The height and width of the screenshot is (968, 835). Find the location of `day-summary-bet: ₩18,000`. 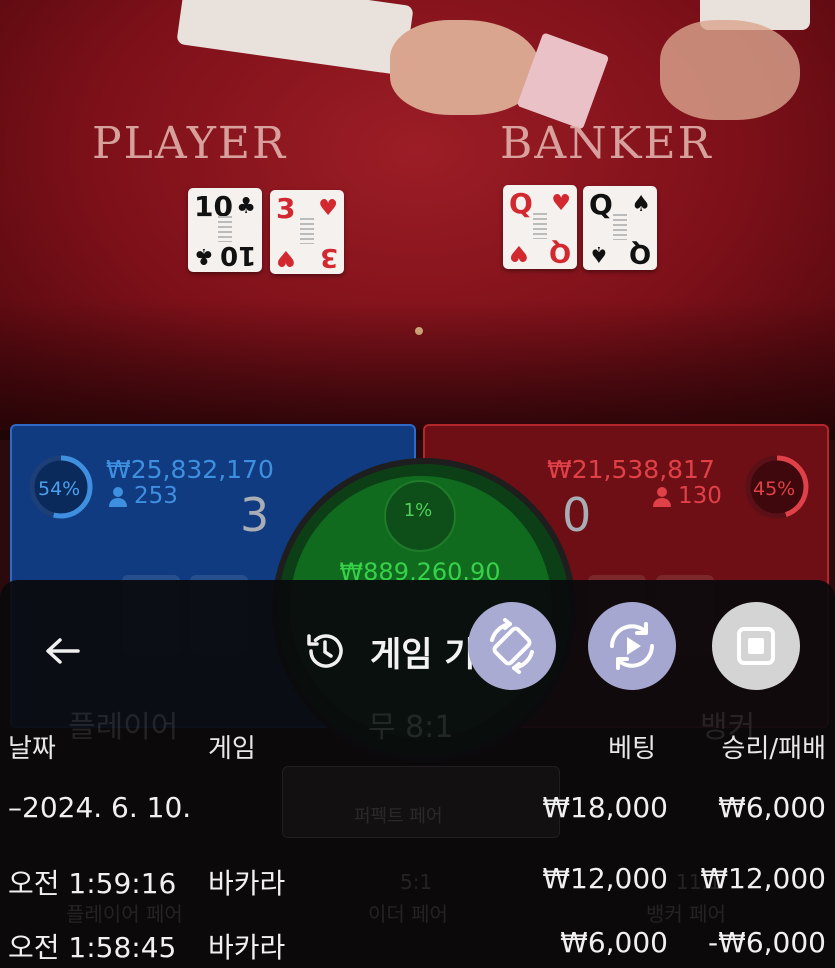

day-summary-bet: ₩18,000 is located at coordinates (605, 807).